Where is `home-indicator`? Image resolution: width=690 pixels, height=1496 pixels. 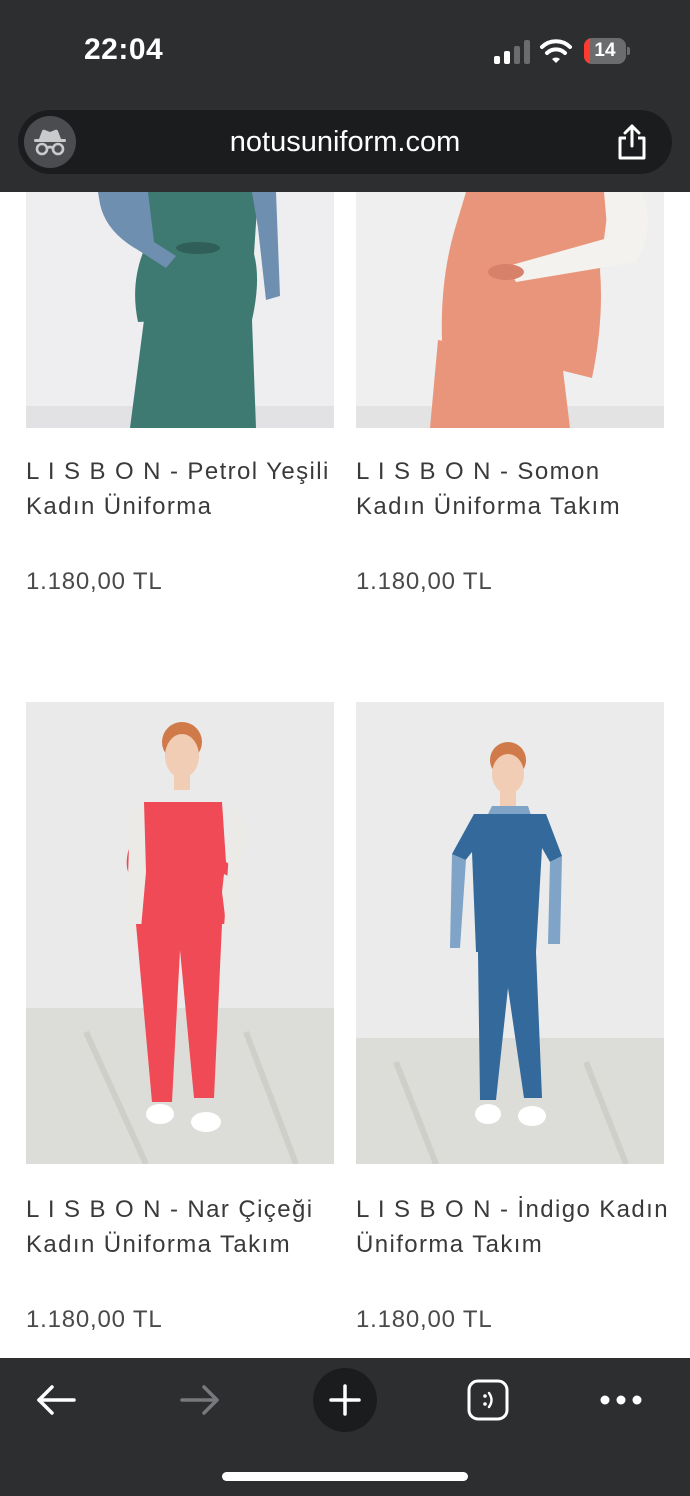 home-indicator is located at coordinates (345, 1476).